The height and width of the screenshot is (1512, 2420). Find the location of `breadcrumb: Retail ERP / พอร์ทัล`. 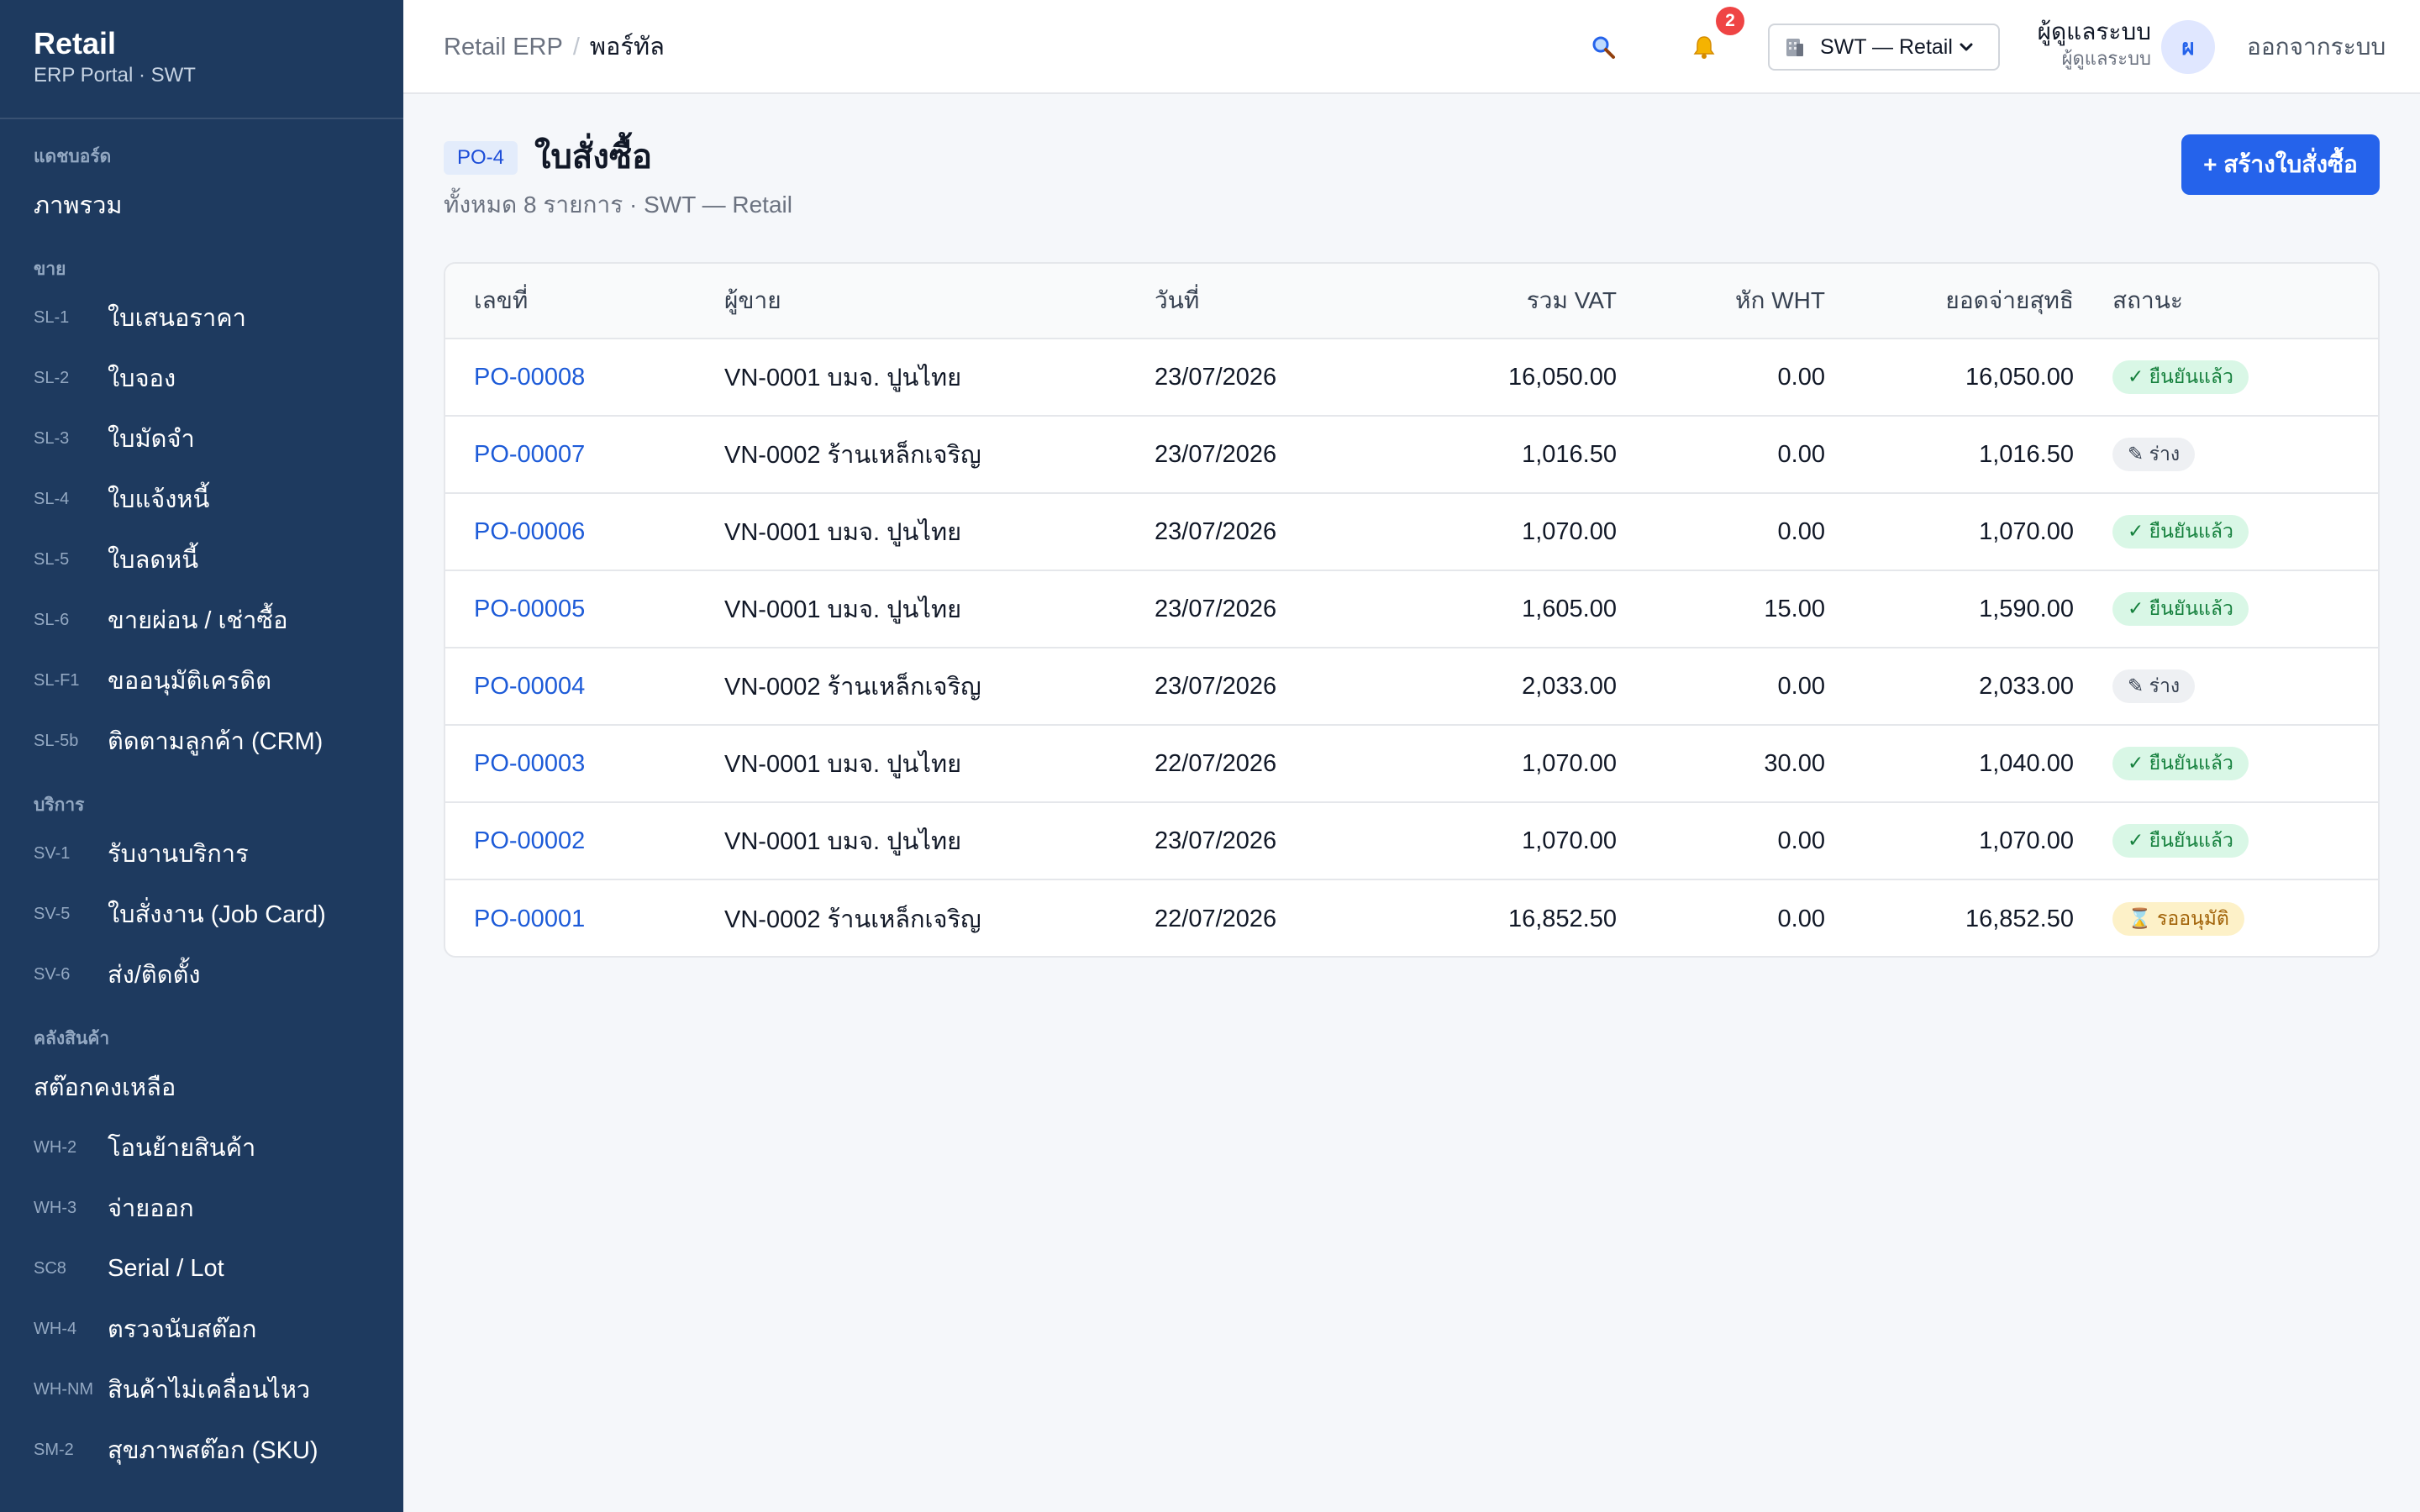

breadcrumb: Retail ERP / พอร์ทัล is located at coordinates (554, 47).